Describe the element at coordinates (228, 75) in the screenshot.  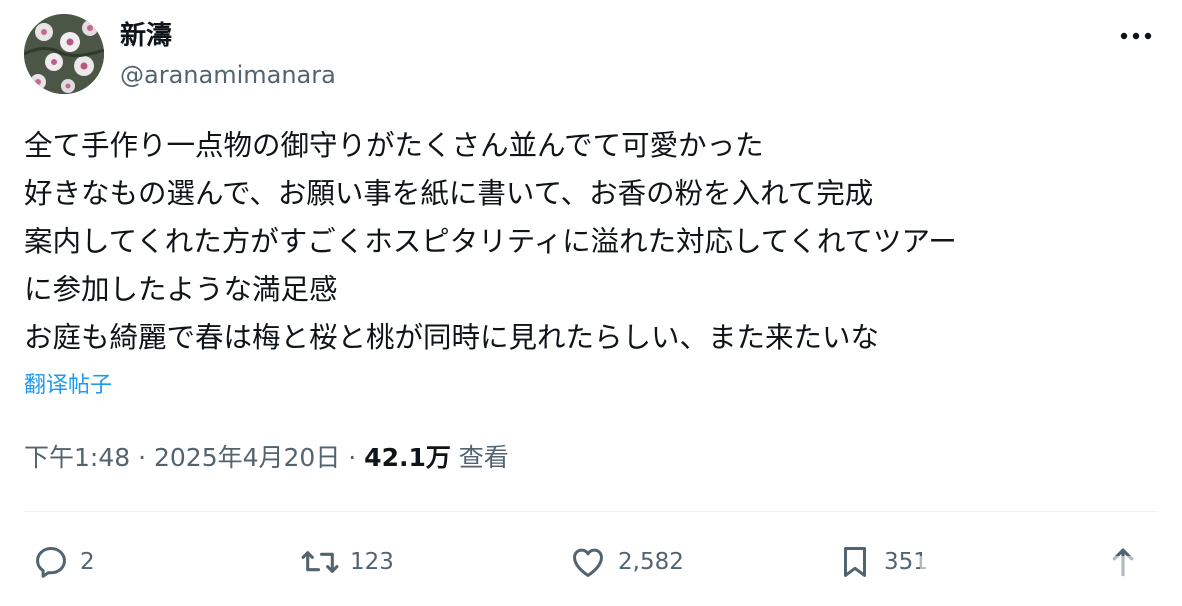
I see `author-handle: @aranamimanara` at that location.